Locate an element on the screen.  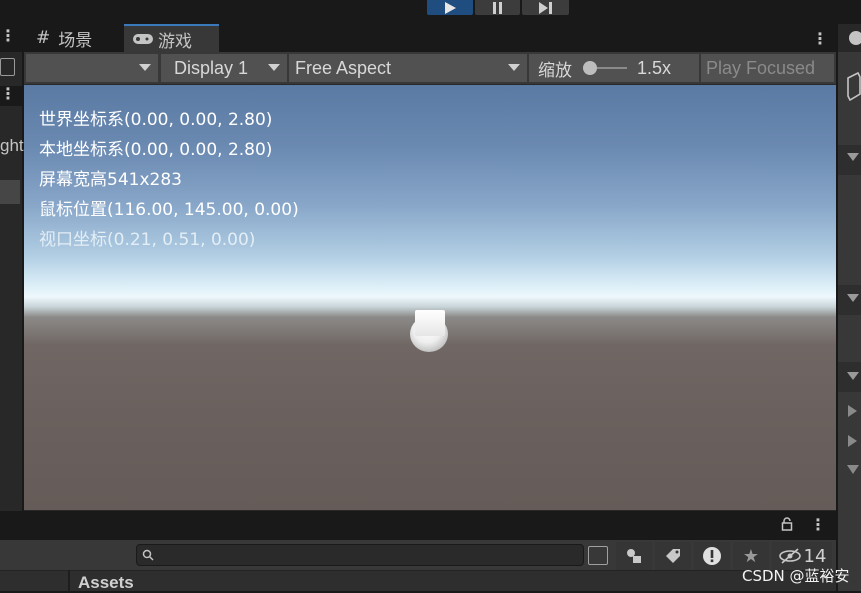
warning-icon is located at coordinates (712, 556).